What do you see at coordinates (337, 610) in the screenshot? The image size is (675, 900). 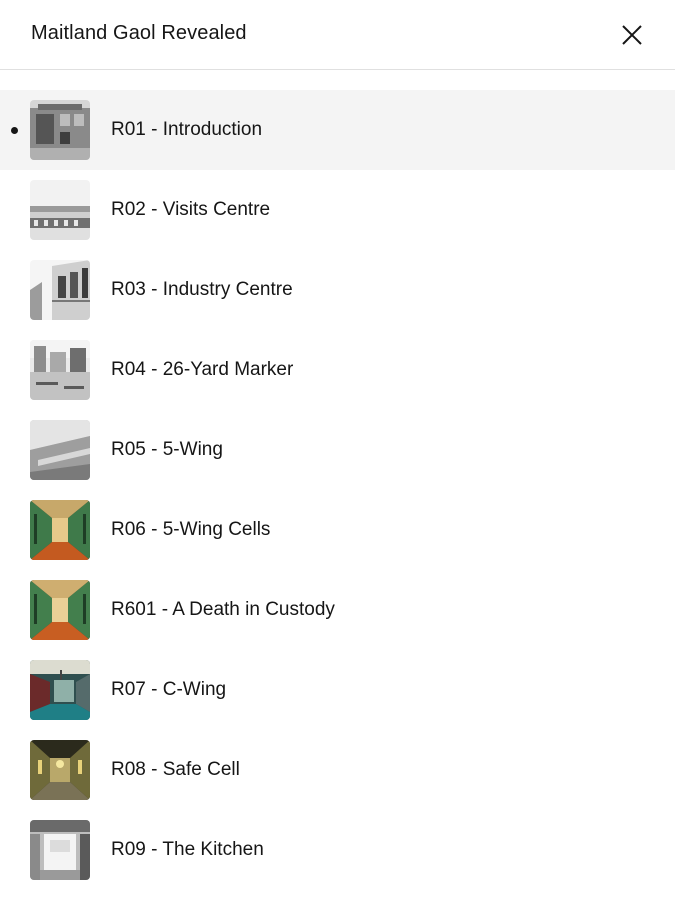 I see `list-item: R601 - A Death in Custody` at bounding box center [337, 610].